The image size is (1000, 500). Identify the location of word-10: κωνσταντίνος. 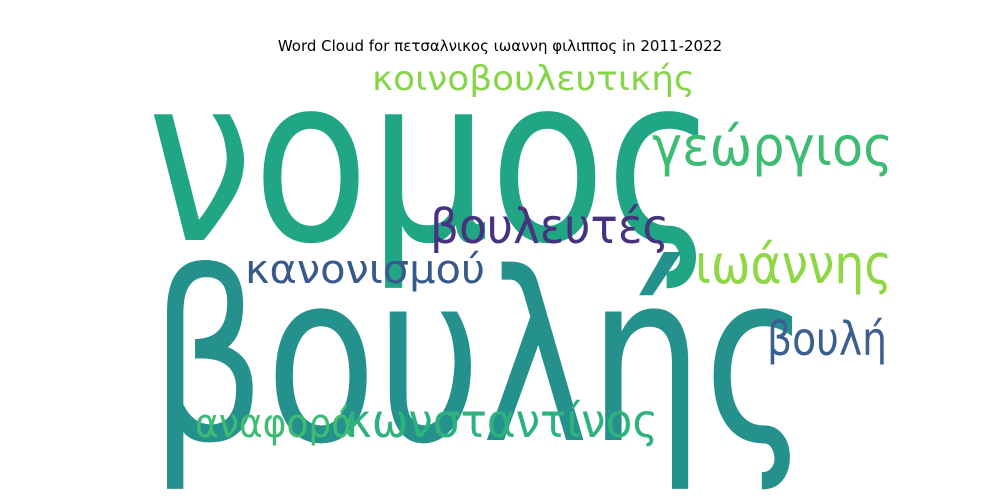
(502, 421).